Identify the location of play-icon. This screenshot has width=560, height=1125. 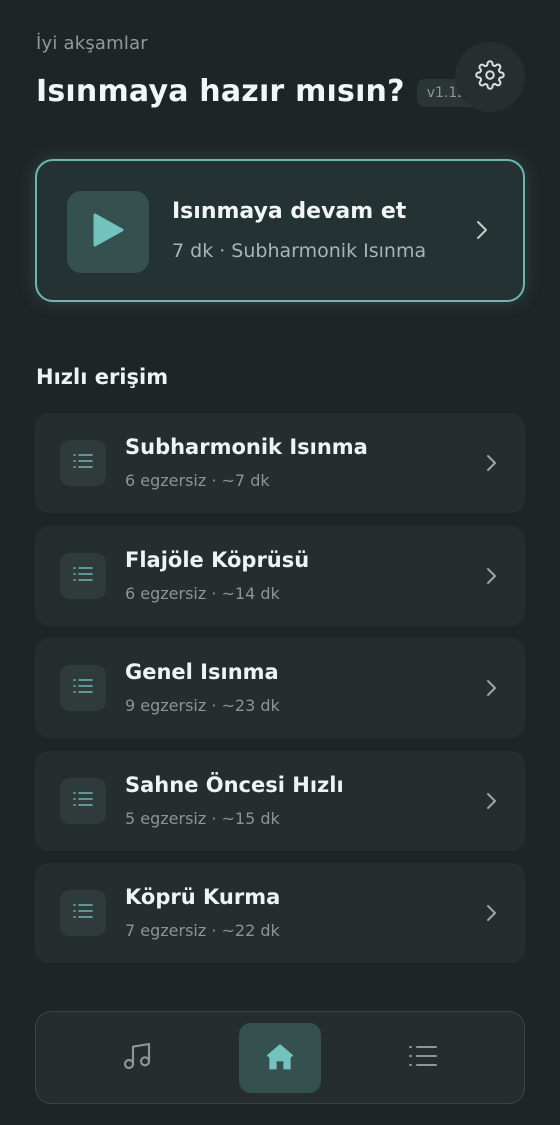
(108, 232).